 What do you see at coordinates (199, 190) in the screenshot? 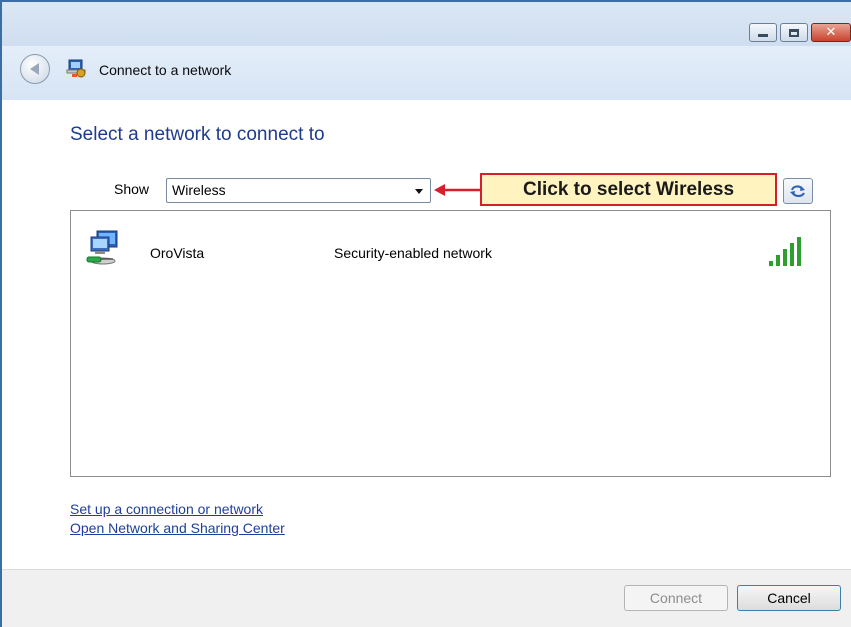
I see `show-filter-value: Wireless` at bounding box center [199, 190].